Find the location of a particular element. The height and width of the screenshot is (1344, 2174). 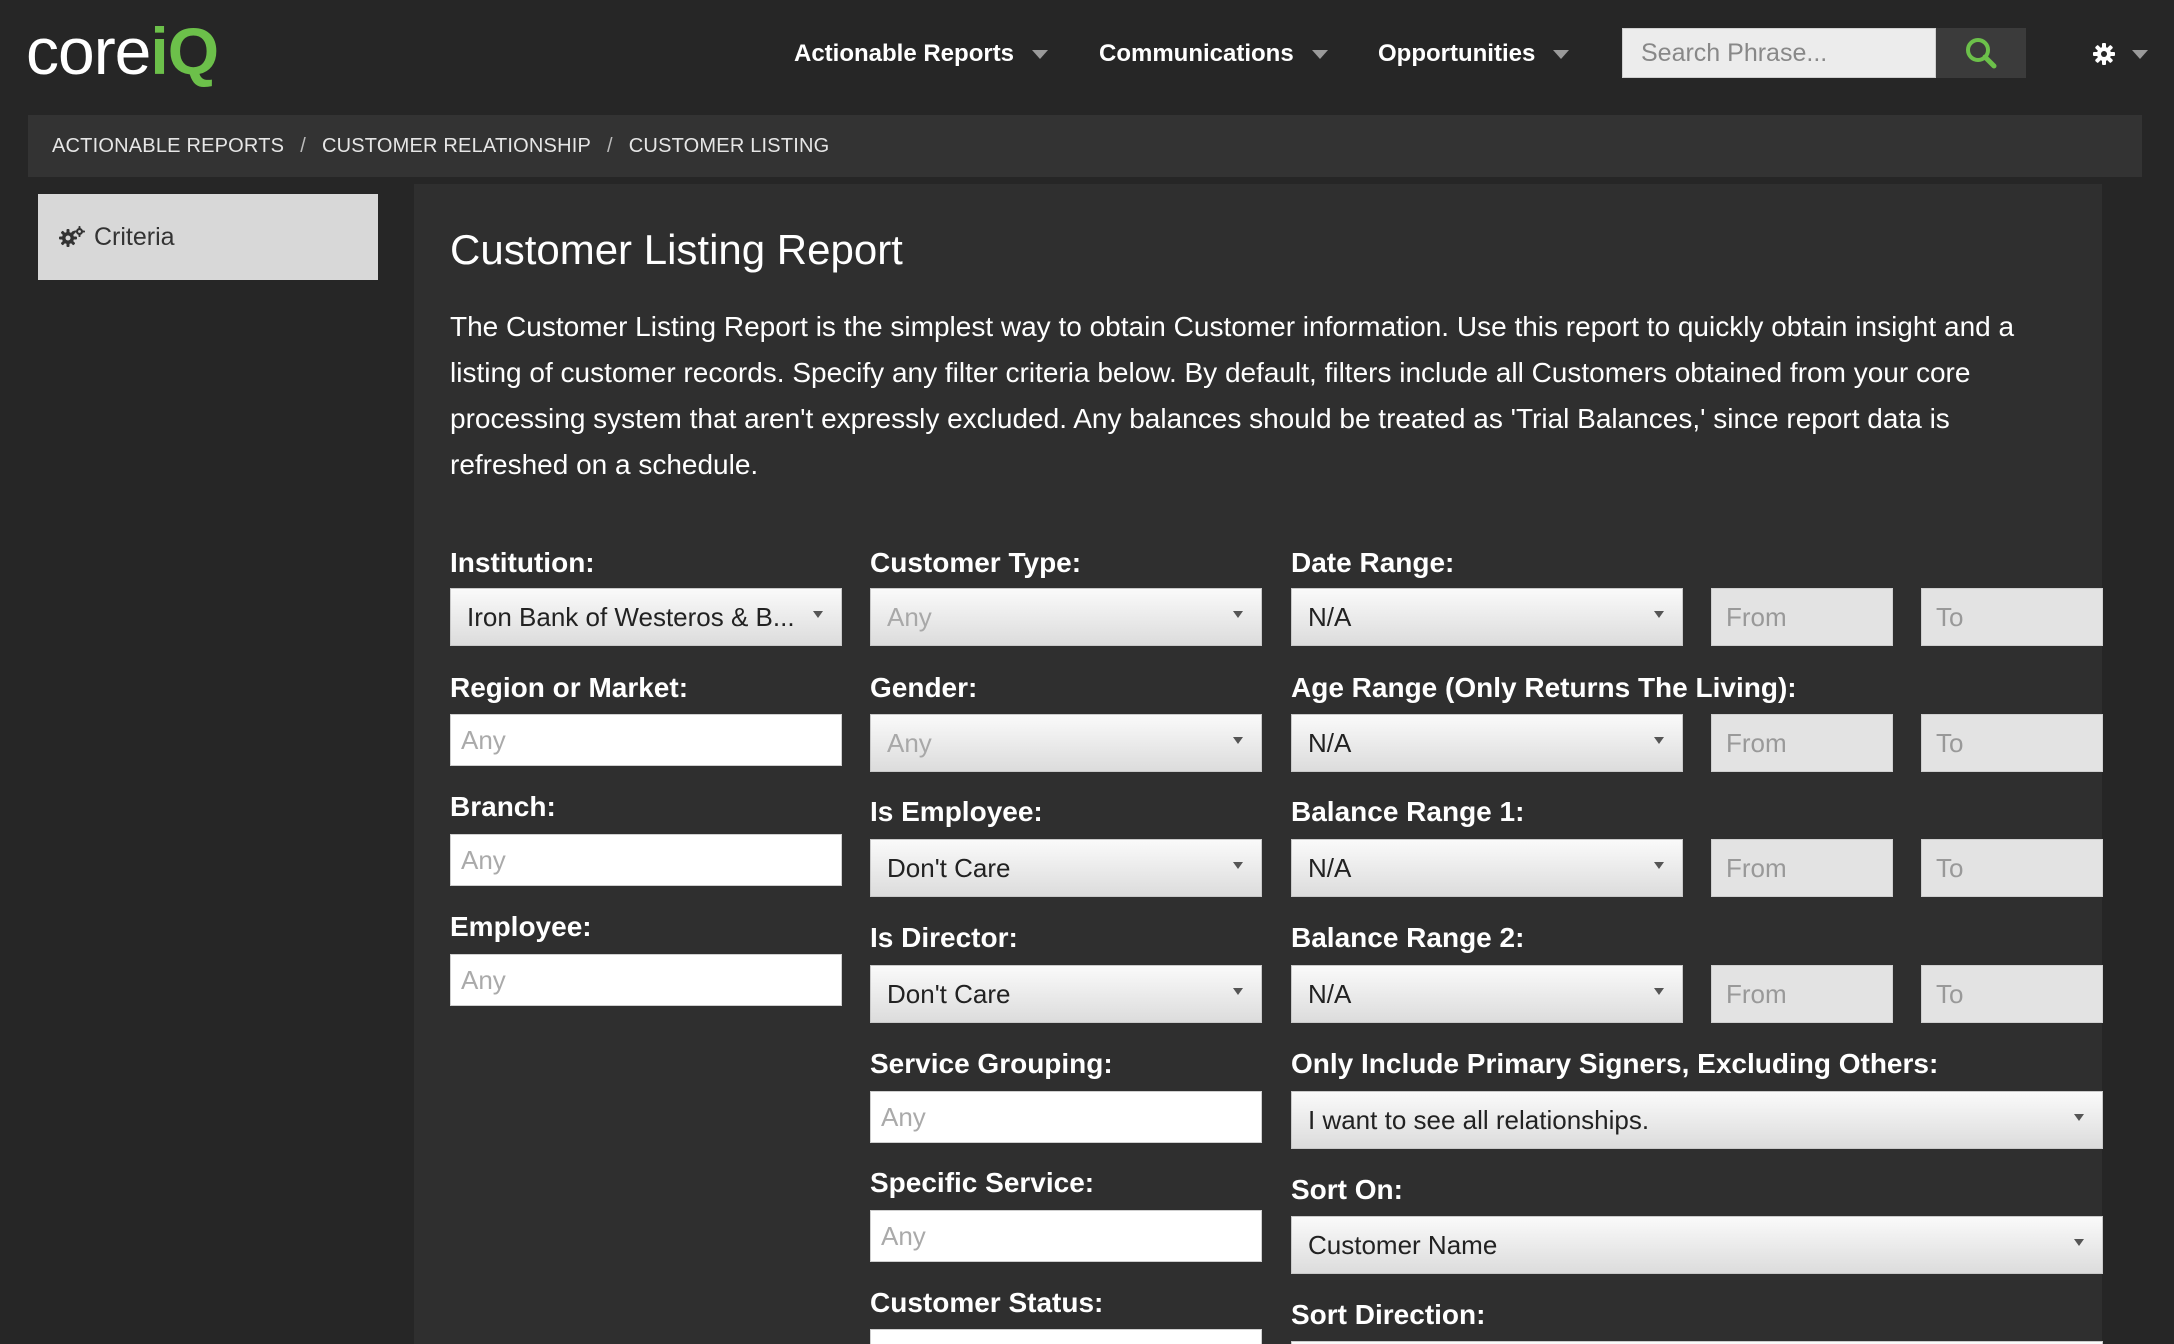

is-employee-value: Don't Care is located at coordinates (949, 867).